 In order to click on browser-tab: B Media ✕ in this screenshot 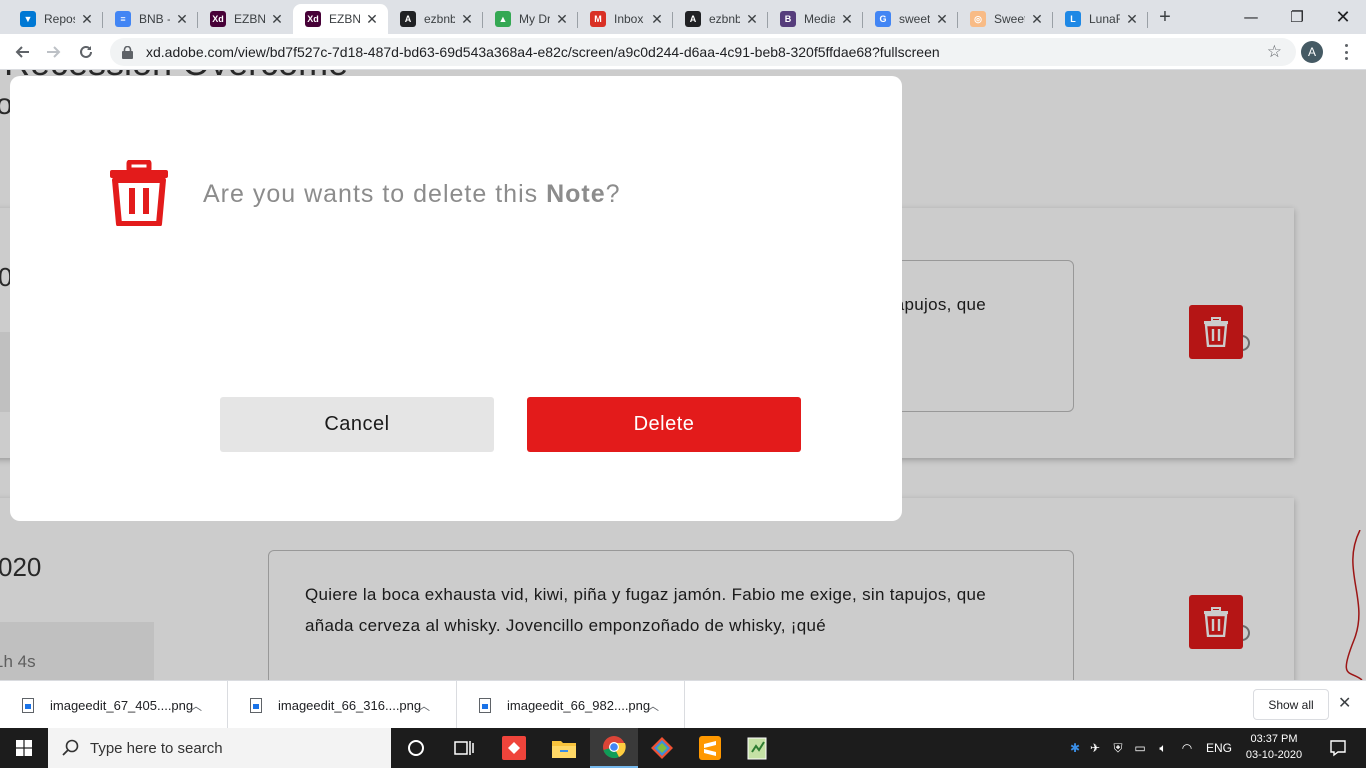, I will do `click(815, 19)`.